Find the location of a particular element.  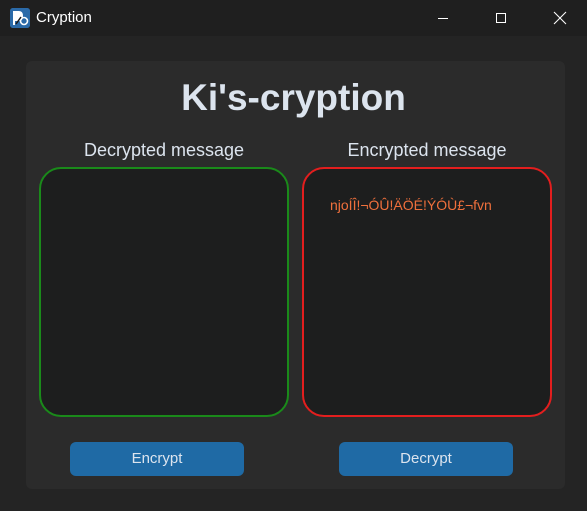

encrypted-message-text: njoÍÎ!¬ÓÛ!ÄÖÉ!ÝÓÙ£¬fvn is located at coordinates (411, 205).